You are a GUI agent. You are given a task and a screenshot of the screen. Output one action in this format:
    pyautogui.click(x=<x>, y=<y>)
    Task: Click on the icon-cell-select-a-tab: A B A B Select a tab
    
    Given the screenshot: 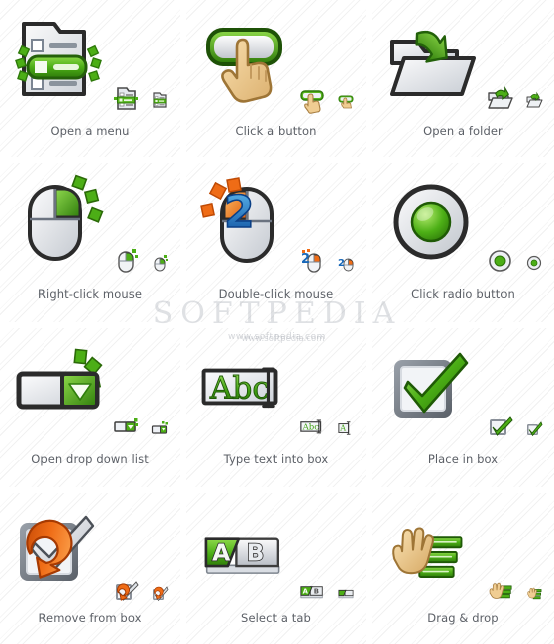 What is the action you would take?
    pyautogui.click(x=279, y=568)
    